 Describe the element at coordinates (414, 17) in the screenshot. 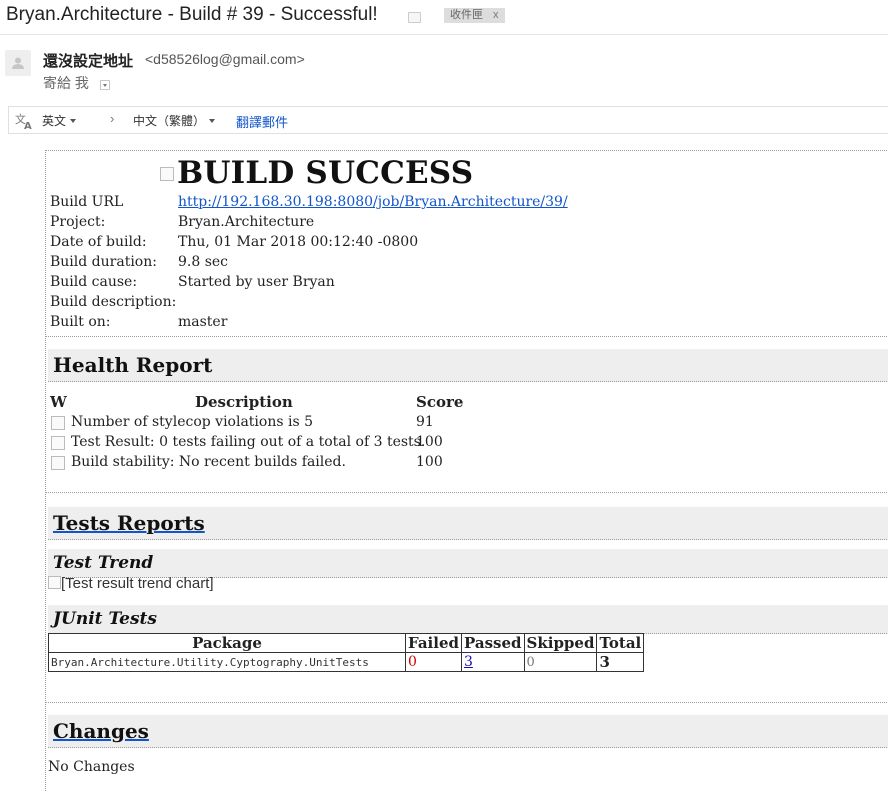

I see `important-marker-icon` at that location.